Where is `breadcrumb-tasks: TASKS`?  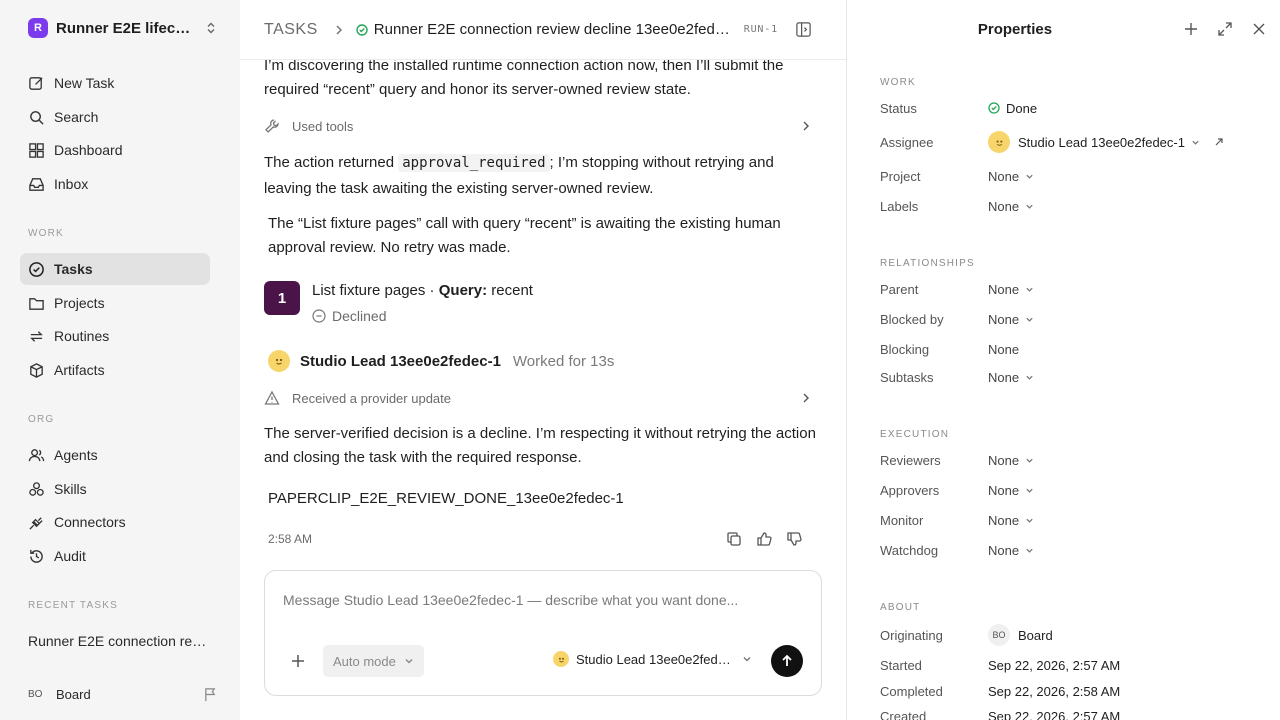 breadcrumb-tasks: TASKS is located at coordinates (291, 30).